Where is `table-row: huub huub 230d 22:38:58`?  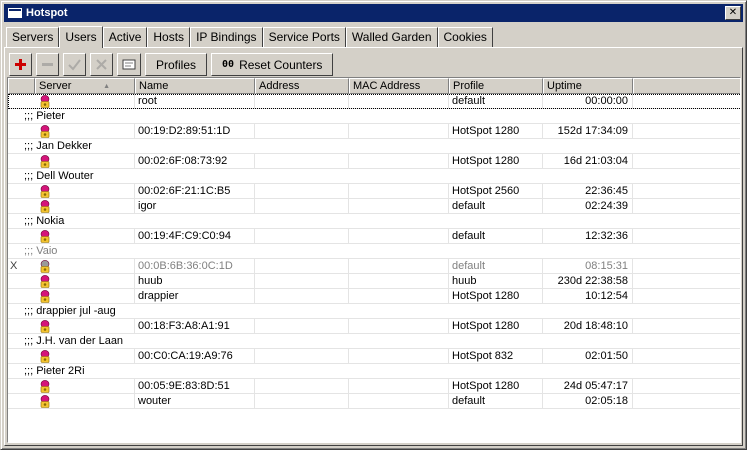
table-row: huub huub 230d 22:38:58 is located at coordinates (374, 281).